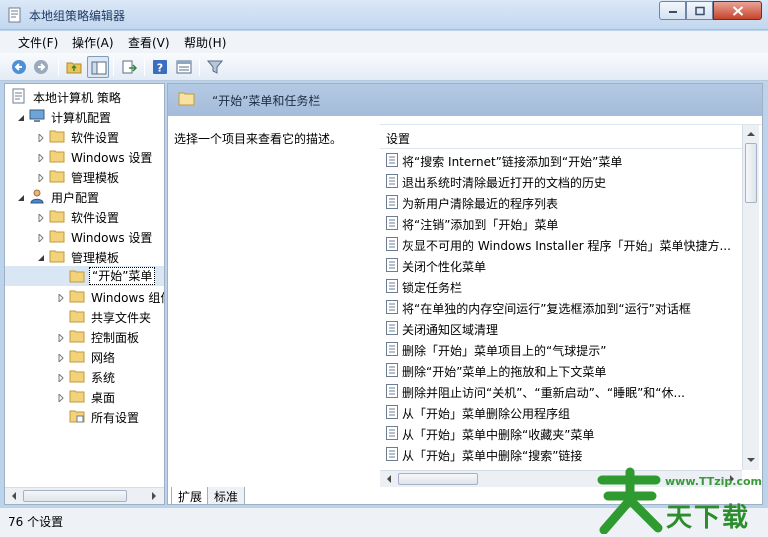 The image size is (768, 537). Describe the element at coordinates (84, 196) in the screenshot. I see `tree-item-user-config: 用户配置` at that location.